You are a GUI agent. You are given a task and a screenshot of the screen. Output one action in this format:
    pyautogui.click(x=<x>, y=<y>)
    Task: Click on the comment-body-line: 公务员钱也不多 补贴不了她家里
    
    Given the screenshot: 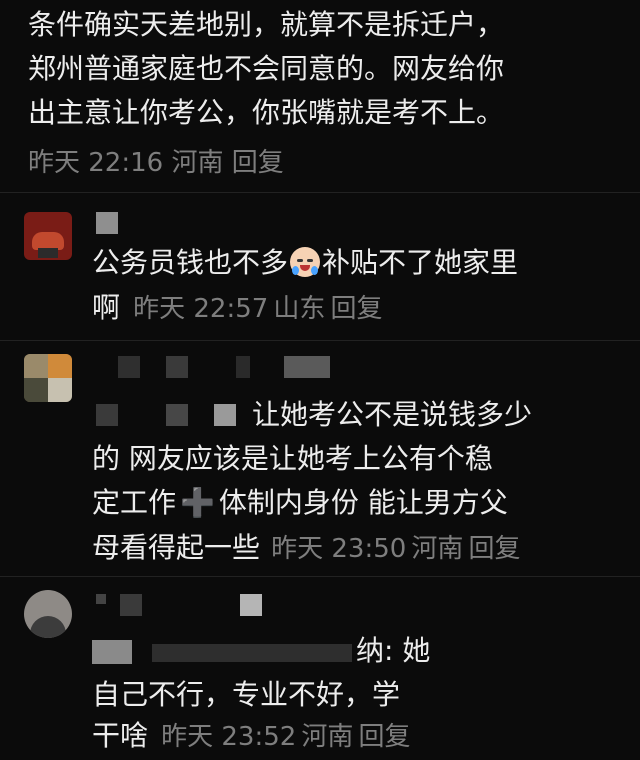 What is the action you would take?
    pyautogui.click(x=305, y=262)
    